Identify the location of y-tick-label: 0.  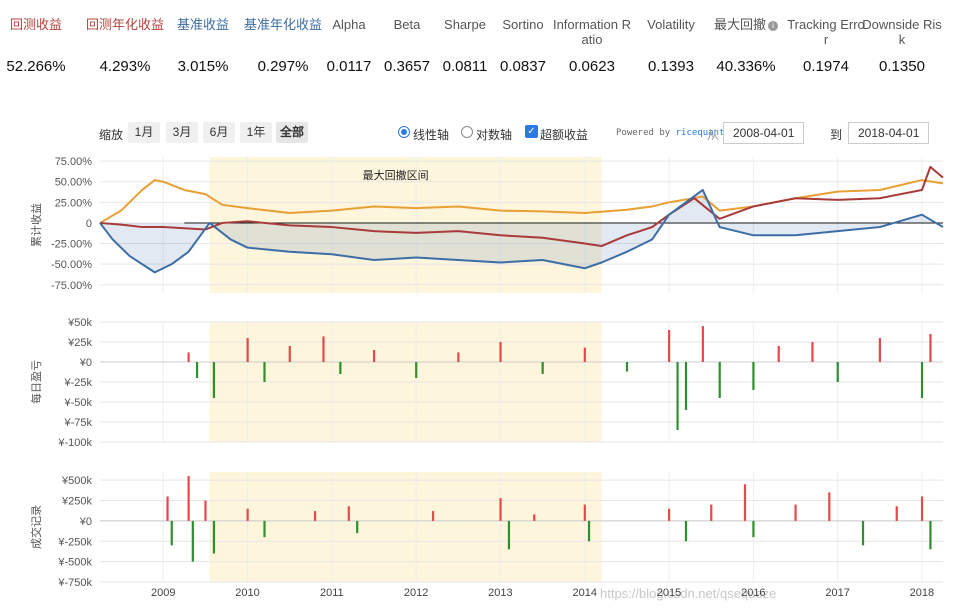
(89, 224).